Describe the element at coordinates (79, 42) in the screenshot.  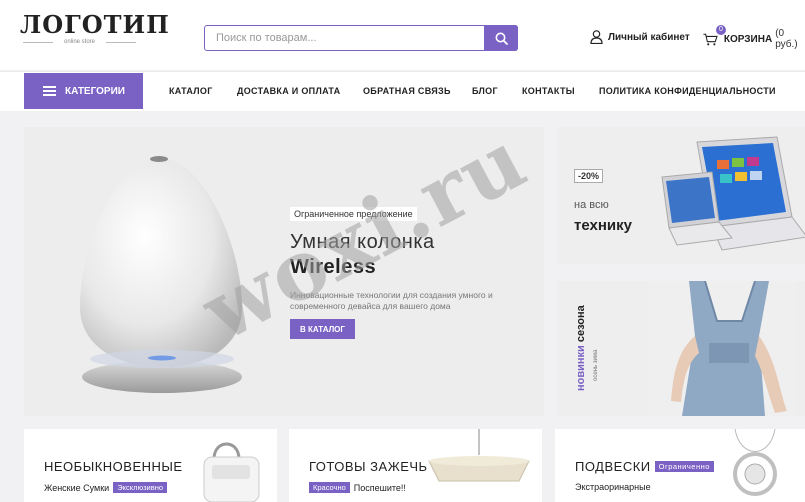
I see `logo-subtitle: online store` at that location.